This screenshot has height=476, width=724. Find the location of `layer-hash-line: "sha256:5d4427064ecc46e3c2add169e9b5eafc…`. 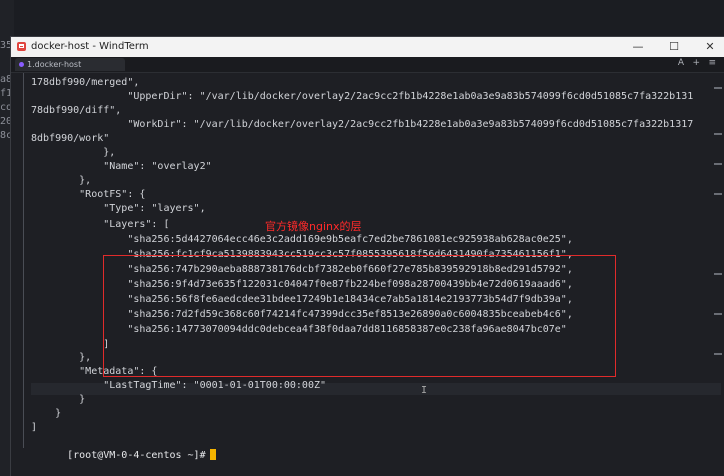

layer-hash-line: "sha256:5d4427064ecc46e3c2add169e9b5eafc… is located at coordinates (302, 239).